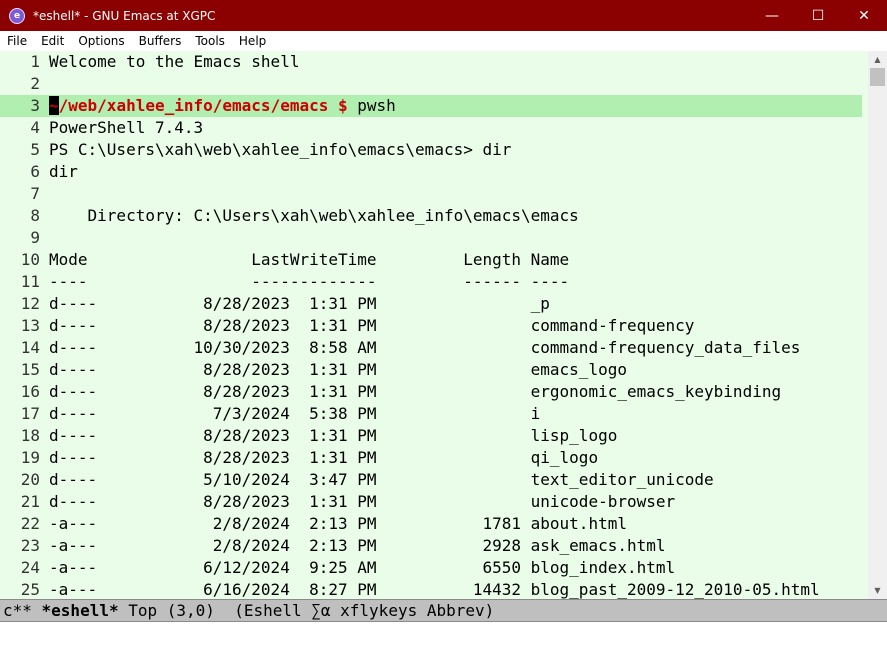 This screenshot has width=887, height=645. Describe the element at coordinates (362, 501) in the screenshot. I see `line-text: d---- 8/28/2023 1:31 PM unicode-browser` at that location.